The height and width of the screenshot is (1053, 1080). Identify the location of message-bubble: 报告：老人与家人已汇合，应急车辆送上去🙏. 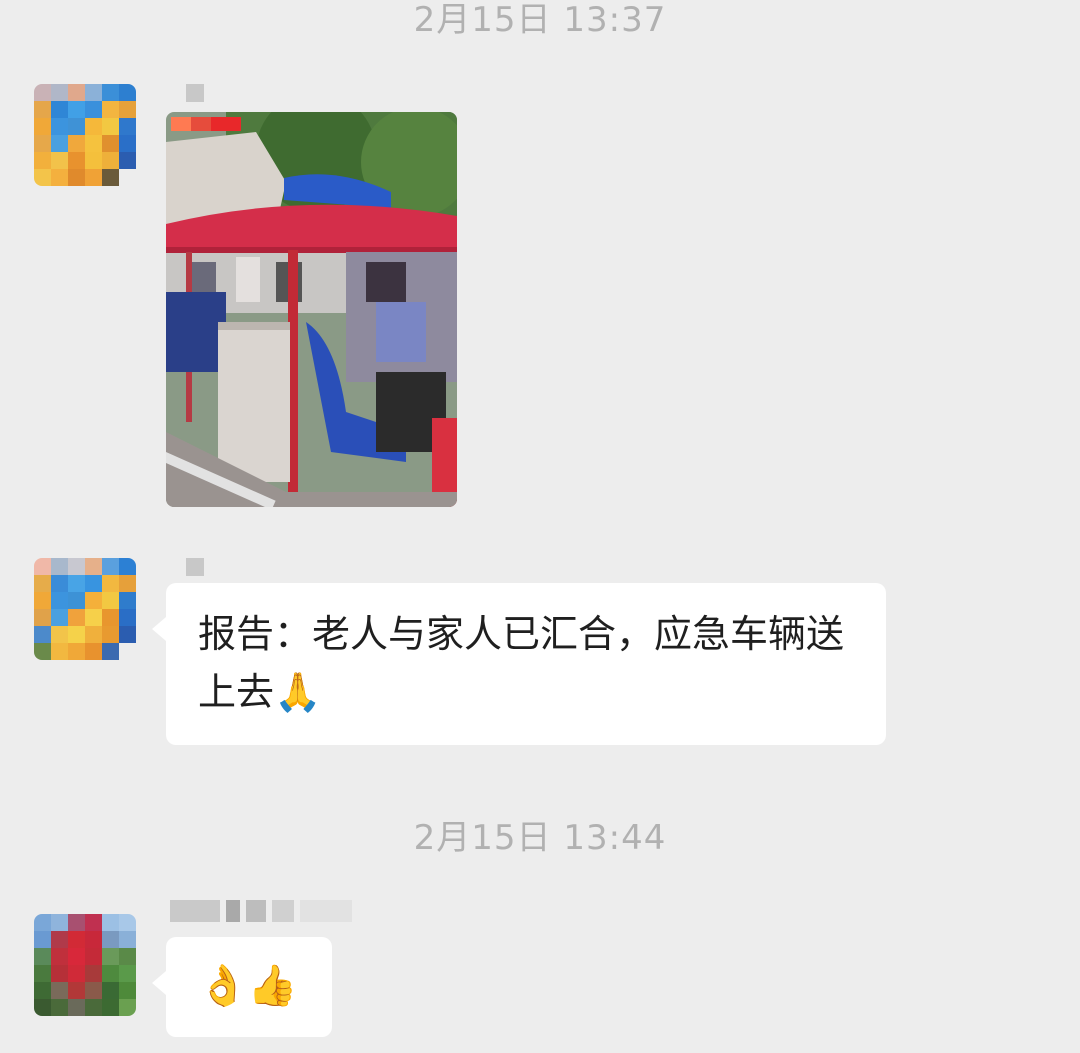
(519, 664).